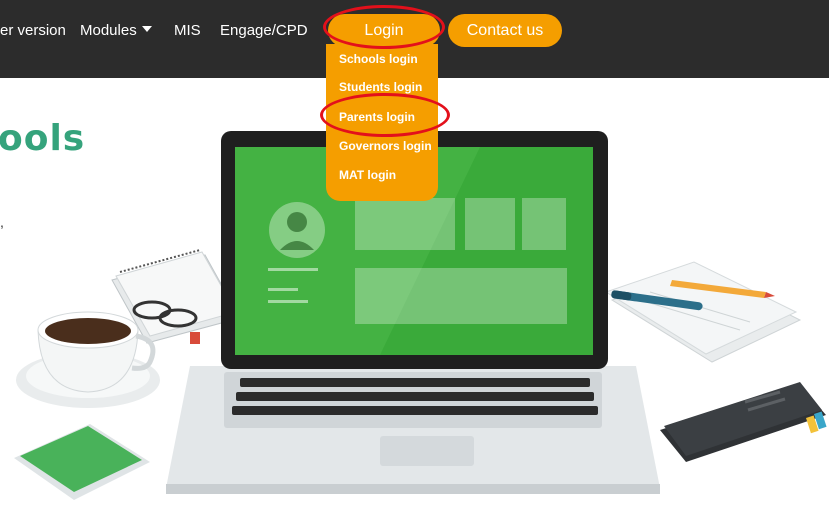 This screenshot has width=829, height=512. What do you see at coordinates (146, 29) in the screenshot?
I see `caret-down-icon` at bounding box center [146, 29].